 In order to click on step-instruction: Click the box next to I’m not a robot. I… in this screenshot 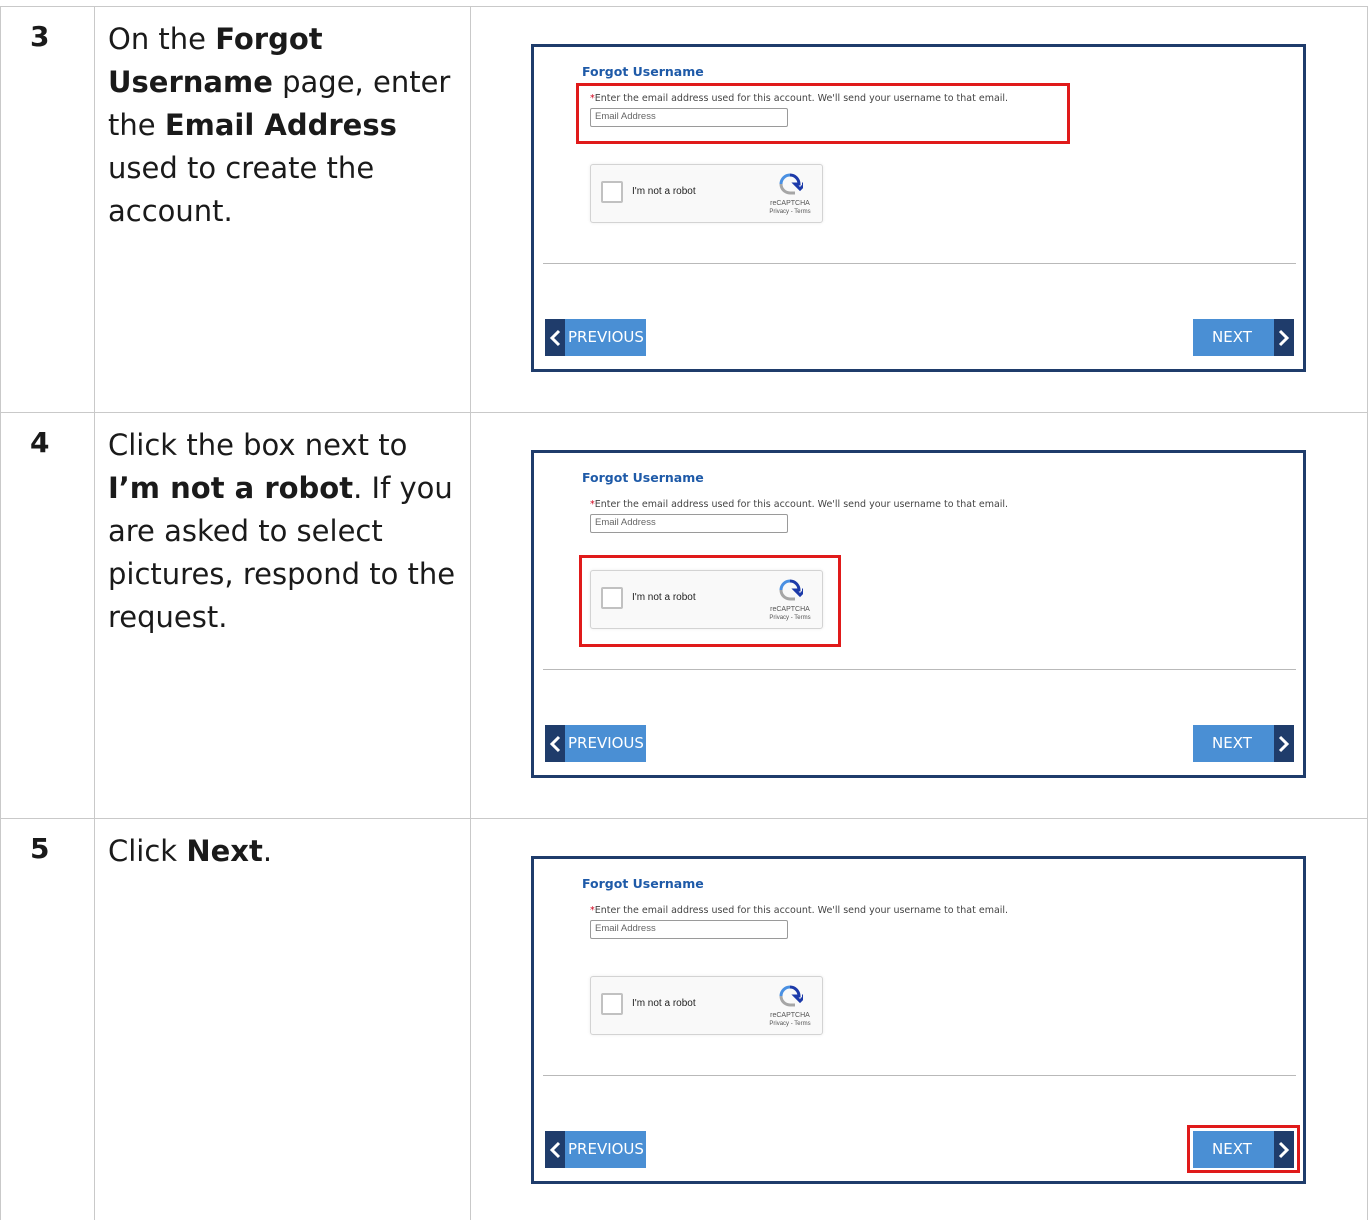, I will do `click(286, 531)`.